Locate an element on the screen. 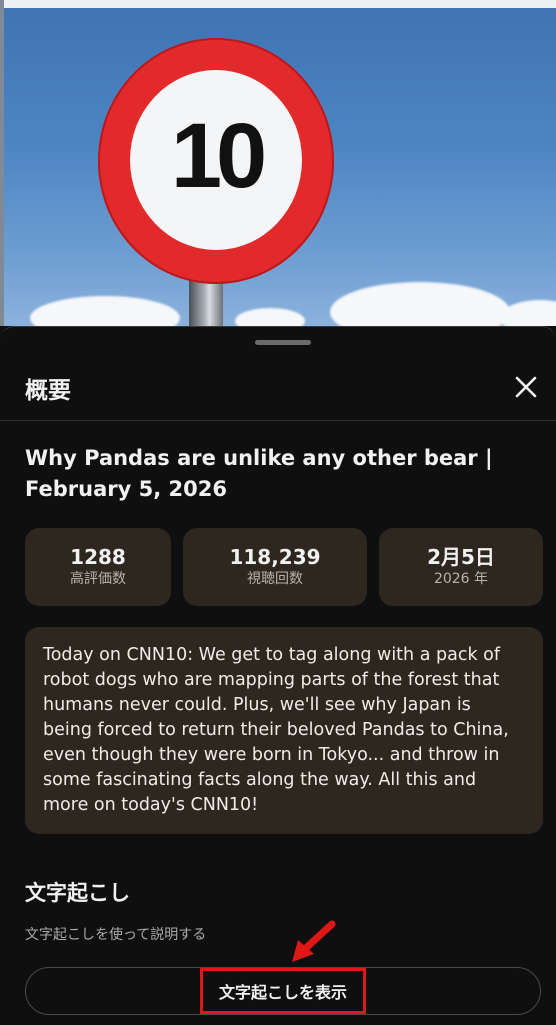  speed-sign-face: 10 is located at coordinates (216, 160).